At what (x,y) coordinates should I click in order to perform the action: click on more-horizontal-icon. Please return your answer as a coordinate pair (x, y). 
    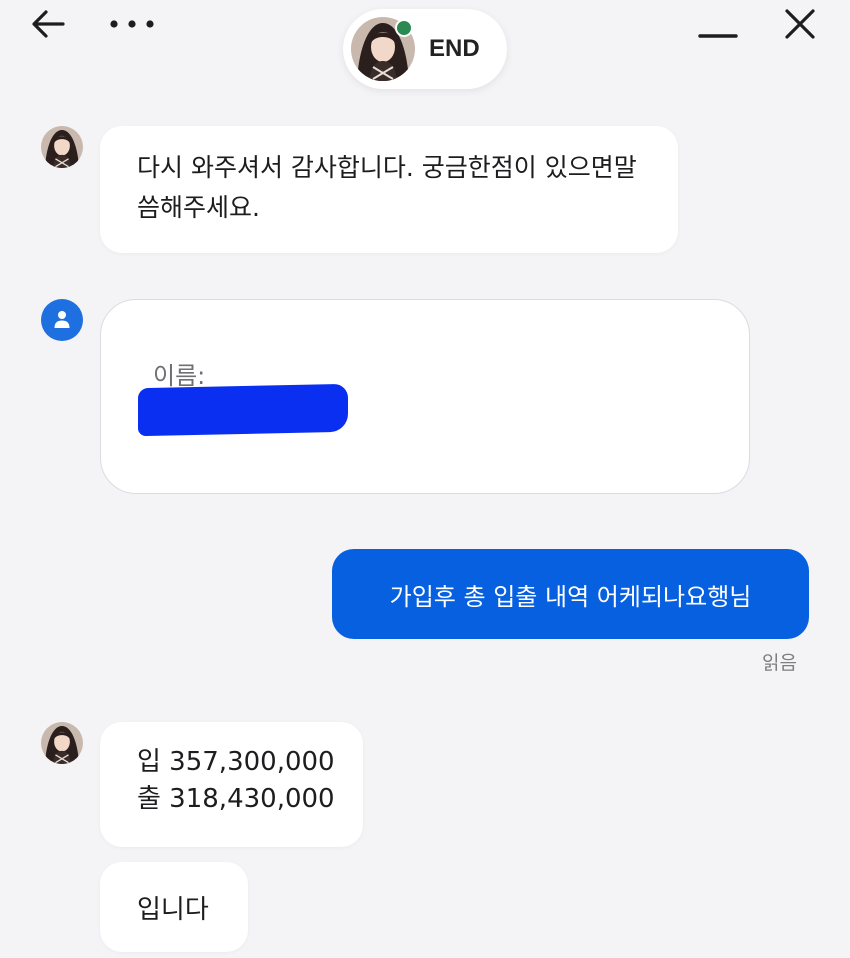
    Looking at the image, I should click on (132, 24).